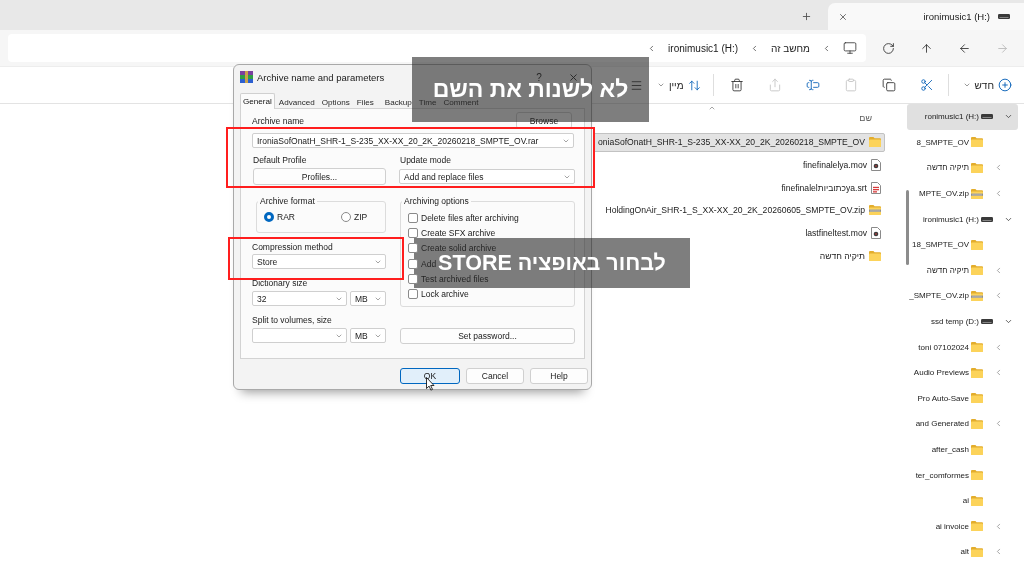 The width and height of the screenshot is (1024, 576). Describe the element at coordinates (292, 320) in the screenshot. I see `field-label: Split to volumes, size` at that location.